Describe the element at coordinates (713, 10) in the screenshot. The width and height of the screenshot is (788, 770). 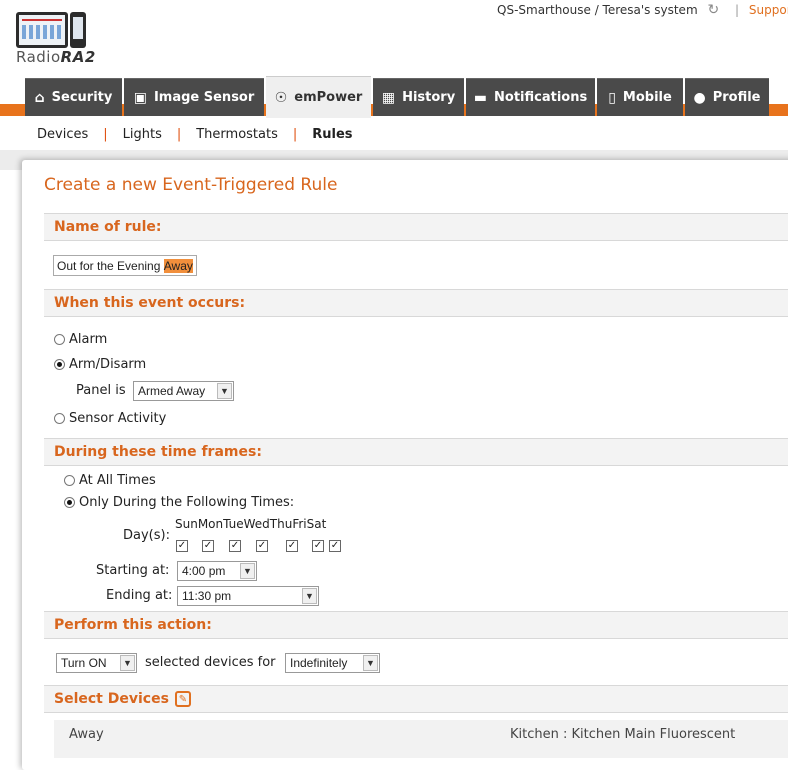
I see `refresh-icon: ↻` at that location.